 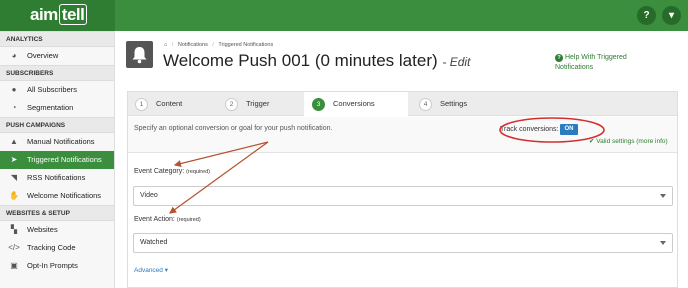 What do you see at coordinates (219, 177) in the screenshot?
I see `annotation-arrow-action` at bounding box center [219, 177].